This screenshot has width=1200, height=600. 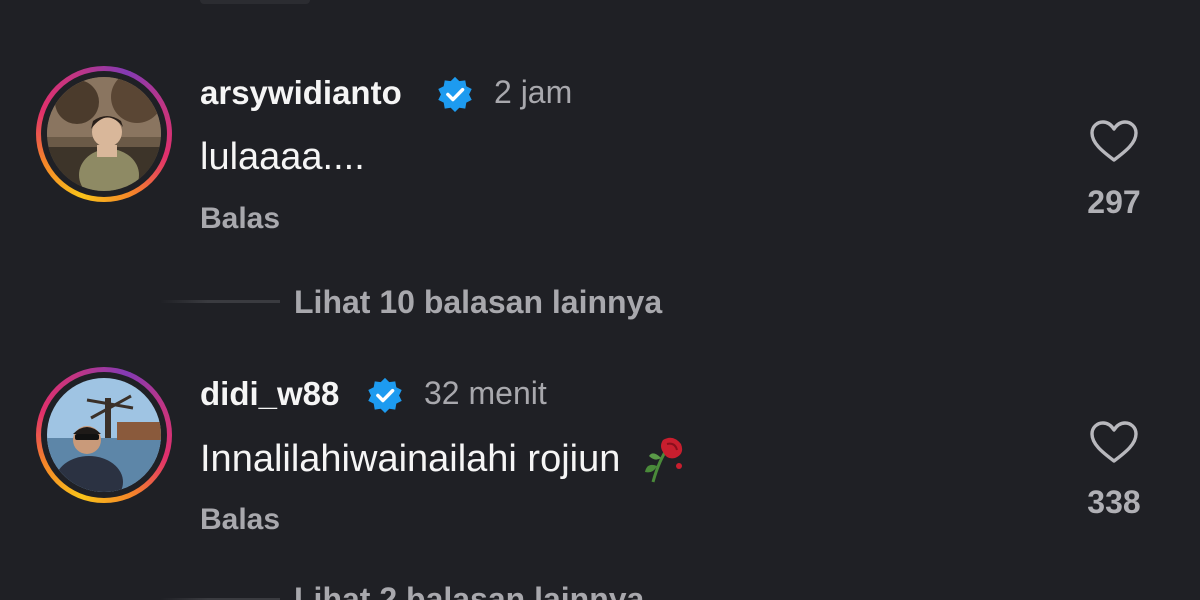 I want to click on view-more-replies-button: Lihat 10 balasan lainnya, so click(x=478, y=302).